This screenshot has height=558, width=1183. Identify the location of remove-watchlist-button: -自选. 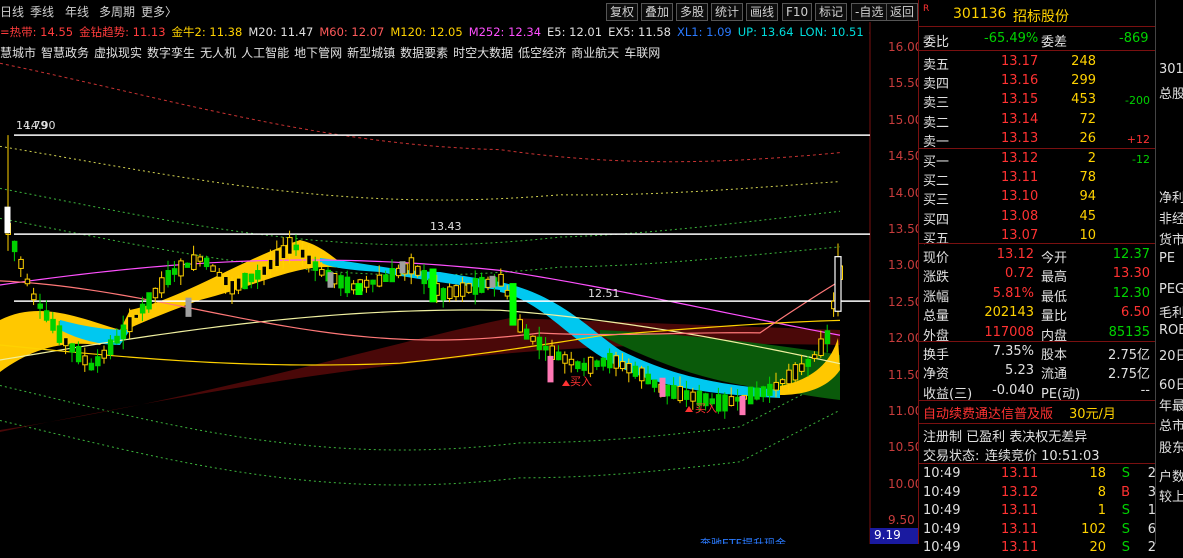
(869, 12).